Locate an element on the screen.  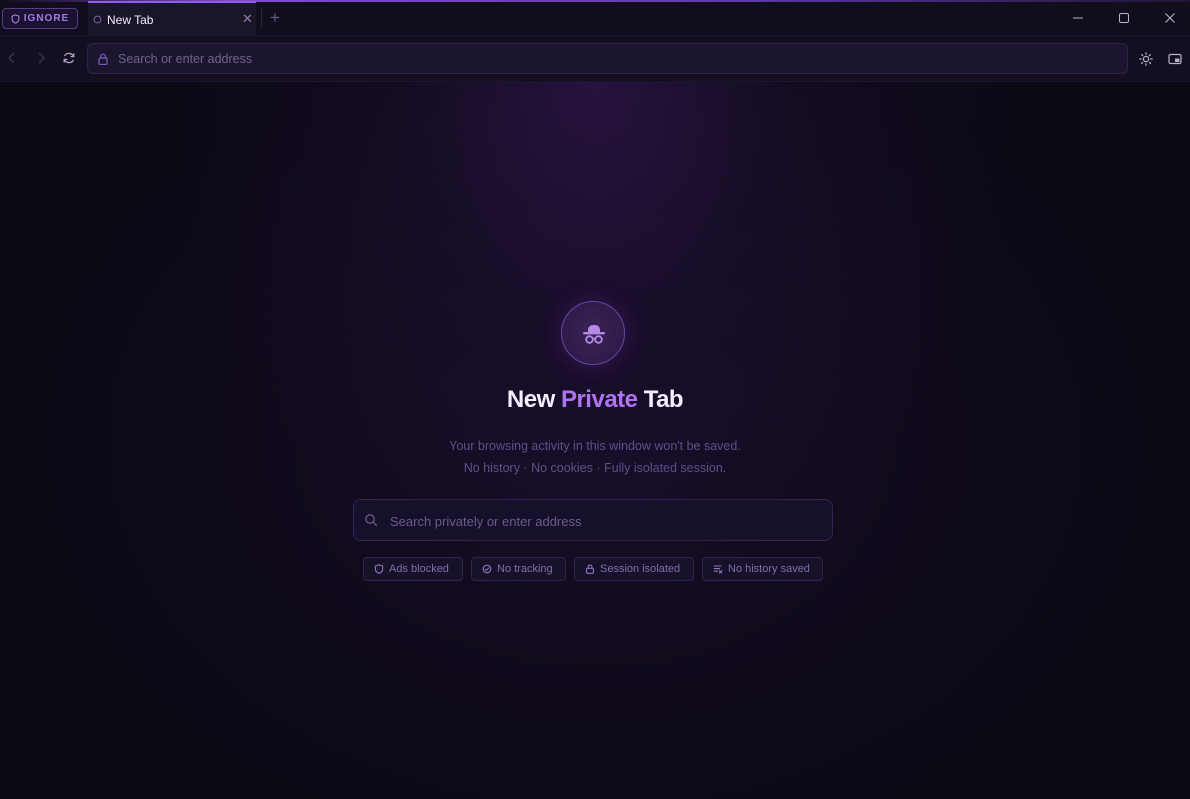
private-search-box is located at coordinates (593, 520).